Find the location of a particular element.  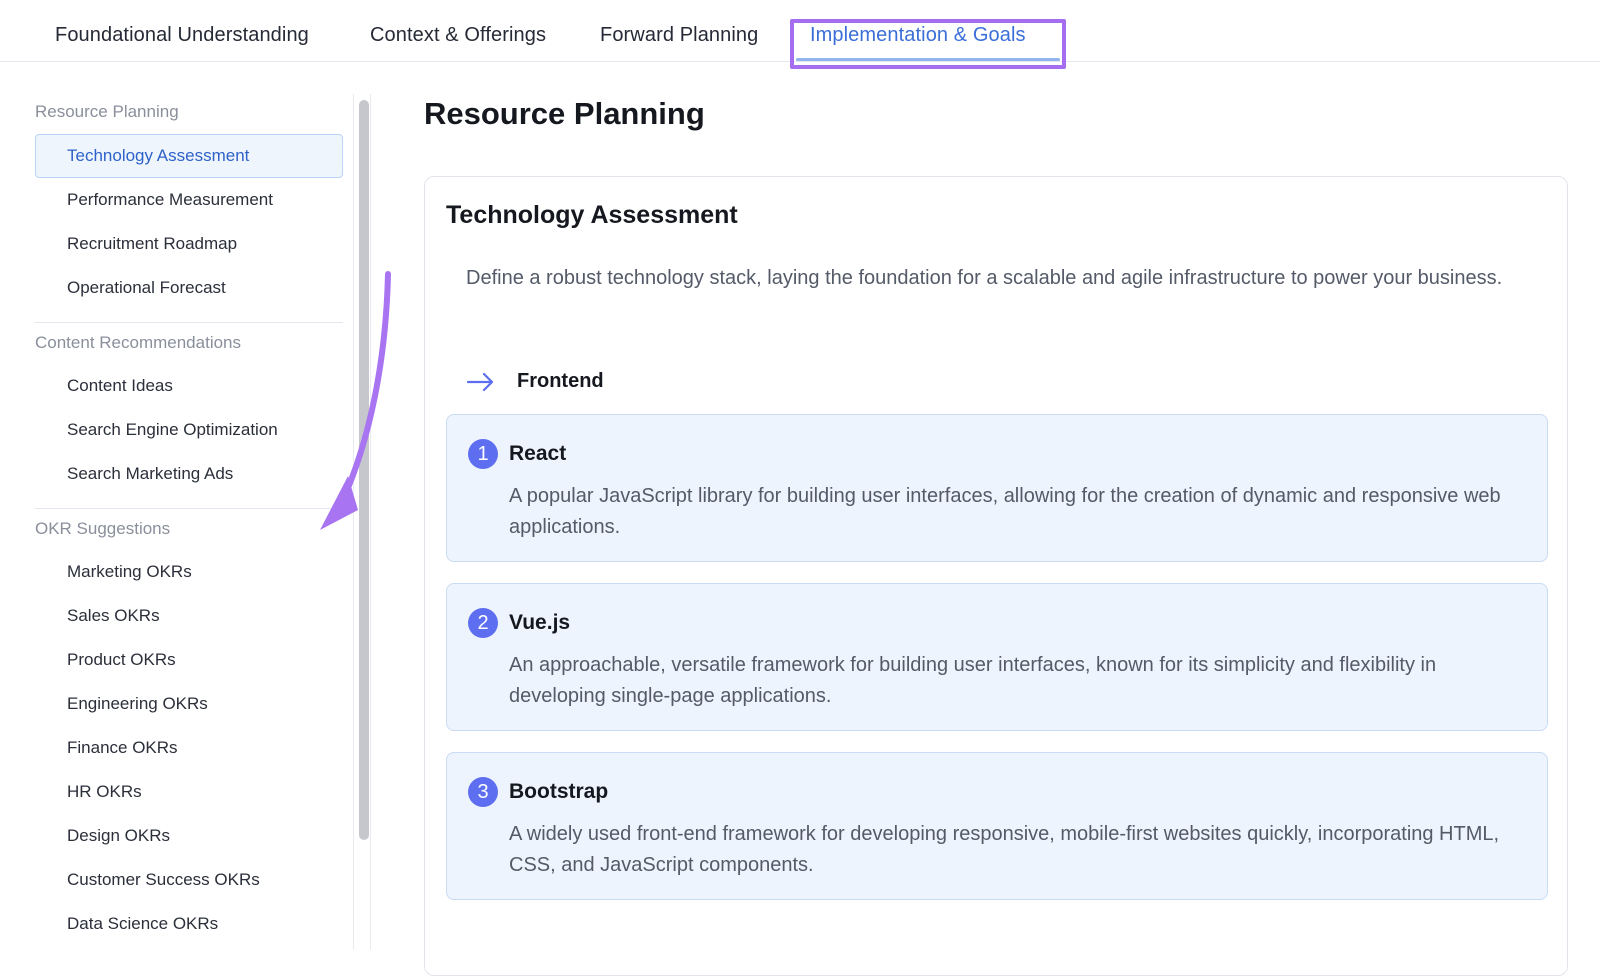

sidebar-section-title: Content Recommendations is located at coordinates (138, 342).